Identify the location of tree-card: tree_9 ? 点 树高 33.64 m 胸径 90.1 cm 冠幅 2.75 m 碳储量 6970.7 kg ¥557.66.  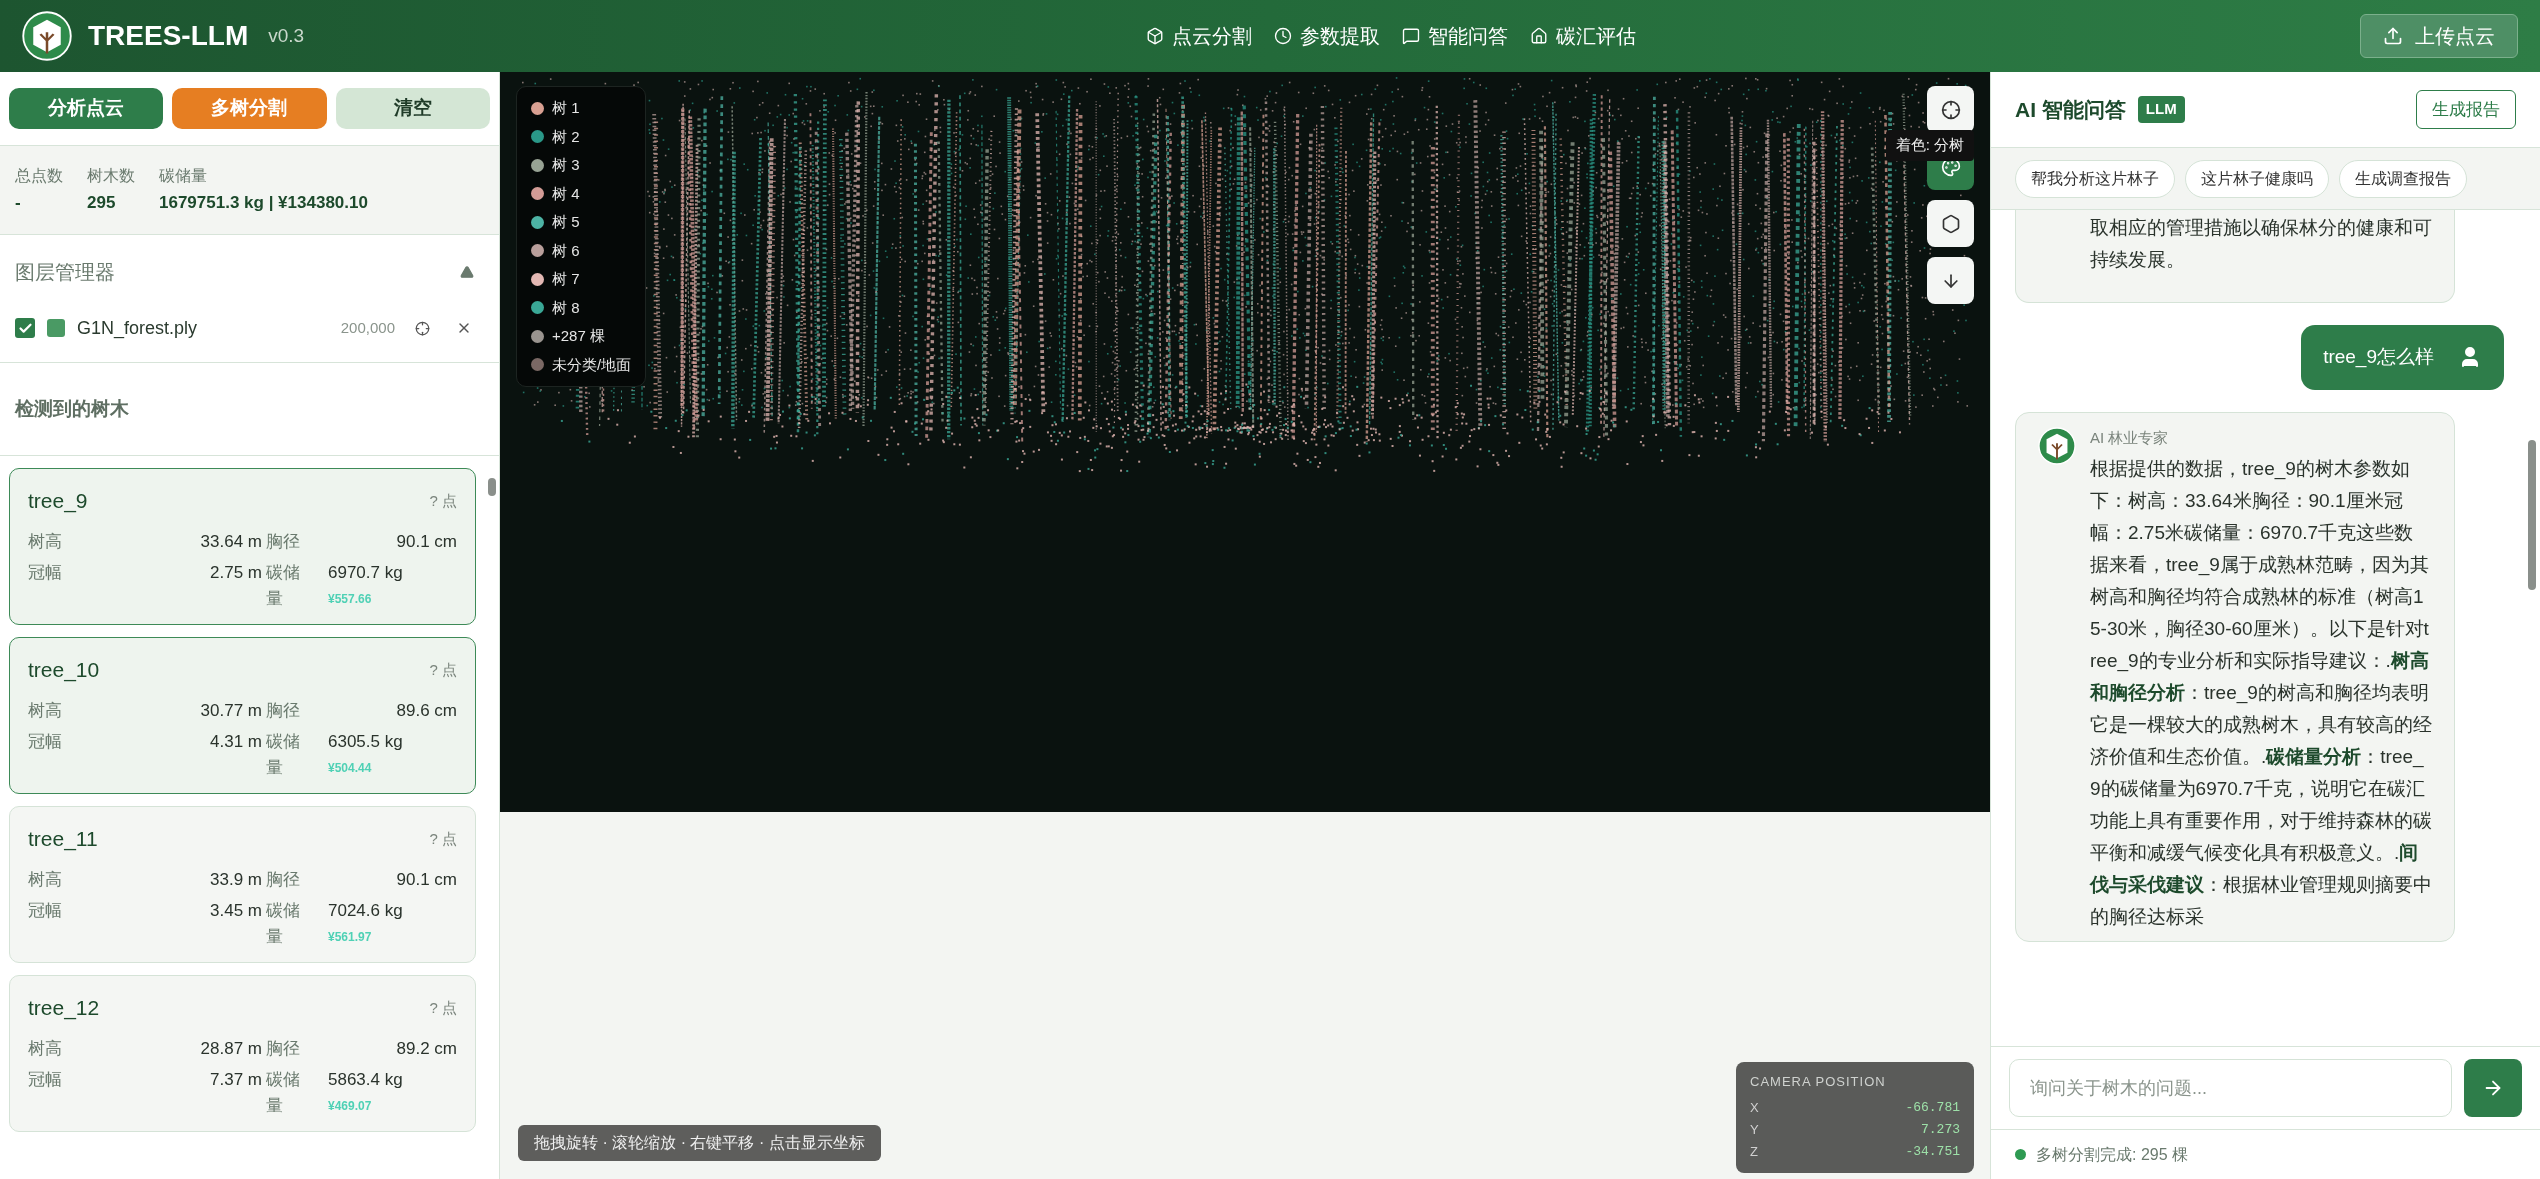
(242, 546).